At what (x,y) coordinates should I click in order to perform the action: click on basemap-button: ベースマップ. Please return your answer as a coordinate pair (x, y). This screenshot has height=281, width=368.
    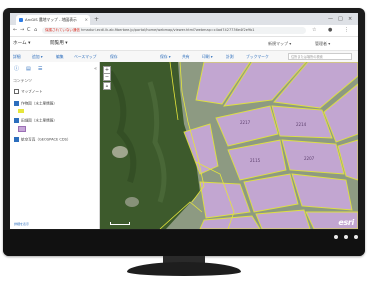
    Looking at the image, I should click on (85, 56).